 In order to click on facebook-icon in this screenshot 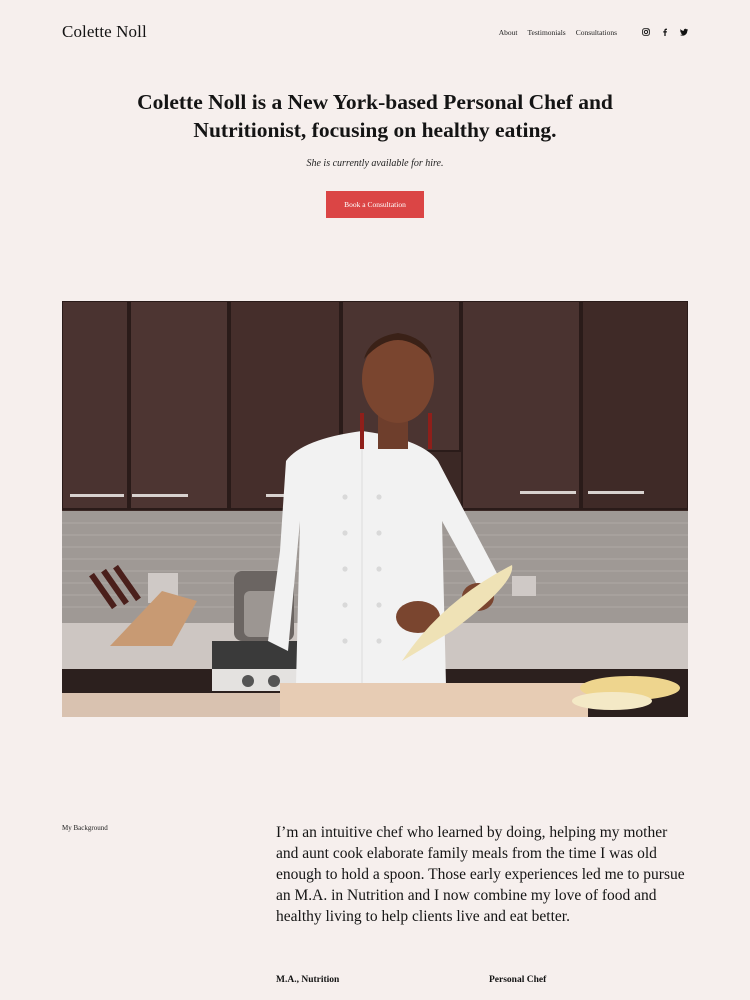, I will do `click(664, 32)`.